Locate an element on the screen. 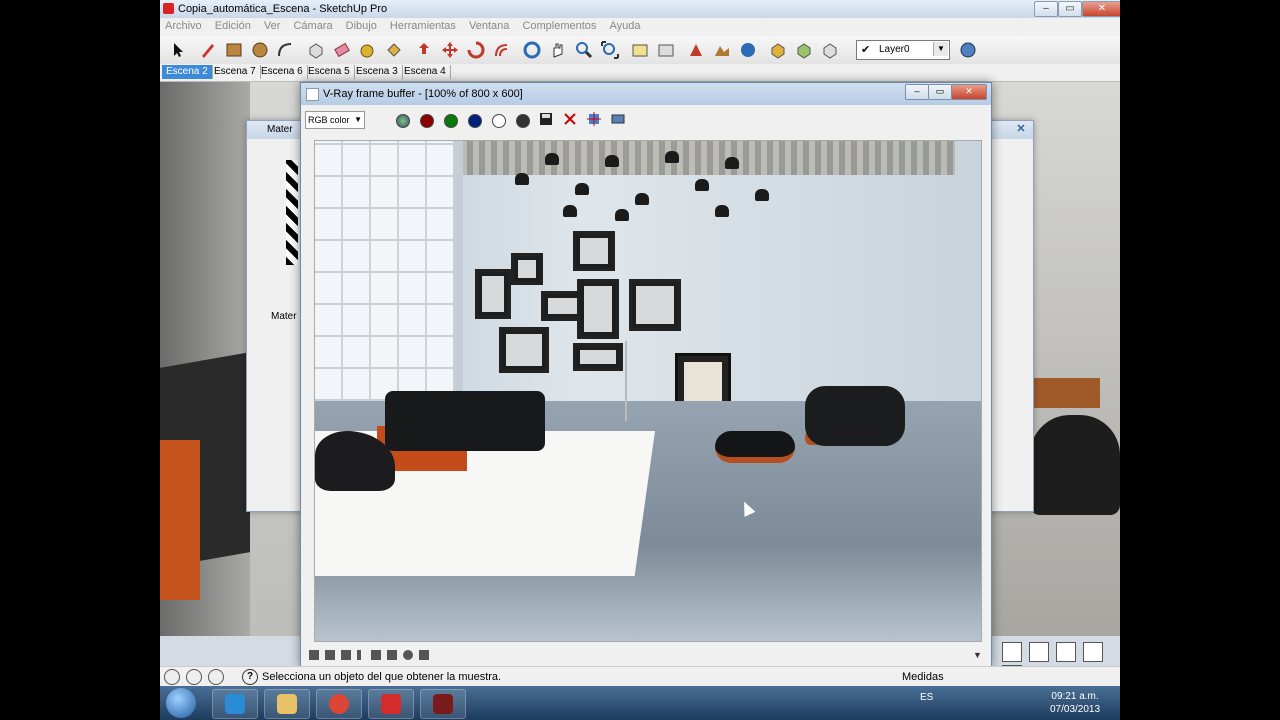 The image size is (1280, 720). vray-window-icon is located at coordinates (312, 94).